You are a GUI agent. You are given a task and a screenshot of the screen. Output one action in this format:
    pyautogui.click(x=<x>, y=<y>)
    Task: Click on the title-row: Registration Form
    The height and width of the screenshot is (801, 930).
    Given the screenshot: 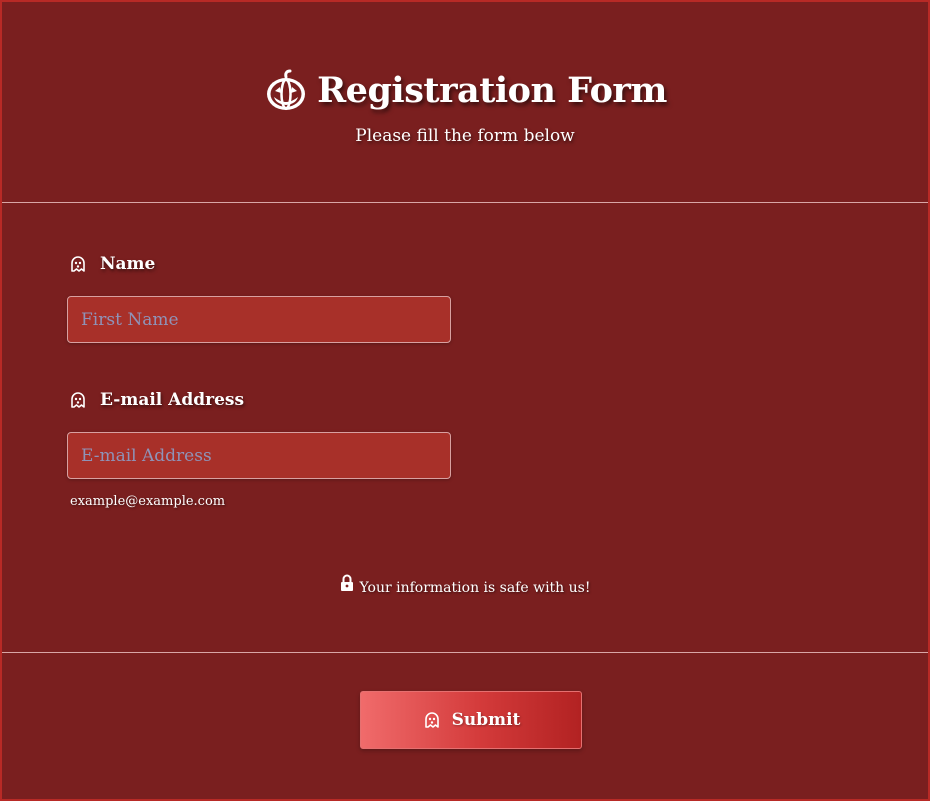 What is the action you would take?
    pyautogui.click(x=465, y=91)
    